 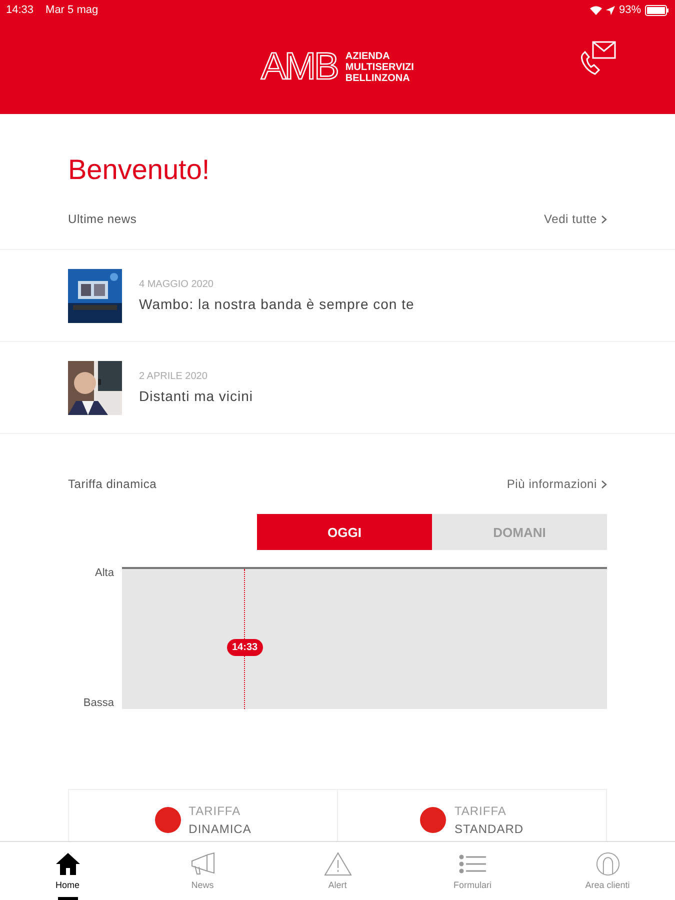 I want to click on nav-tab: Area clienti, so click(x=607, y=871).